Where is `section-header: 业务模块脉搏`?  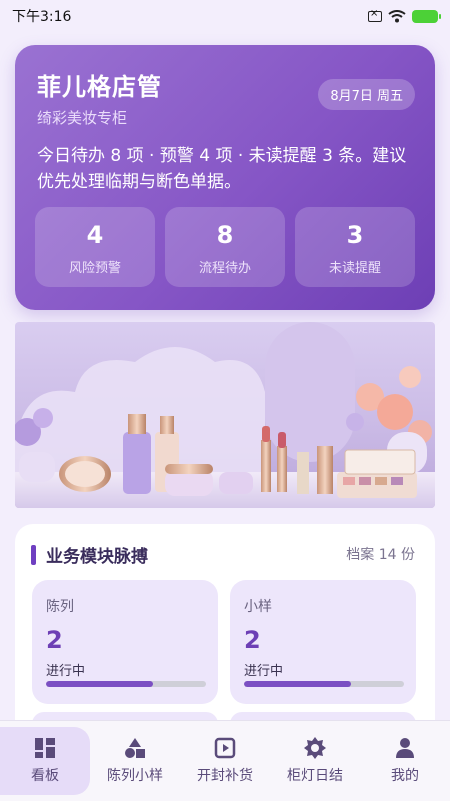 section-header: 业务模块脉搏 is located at coordinates (89, 554).